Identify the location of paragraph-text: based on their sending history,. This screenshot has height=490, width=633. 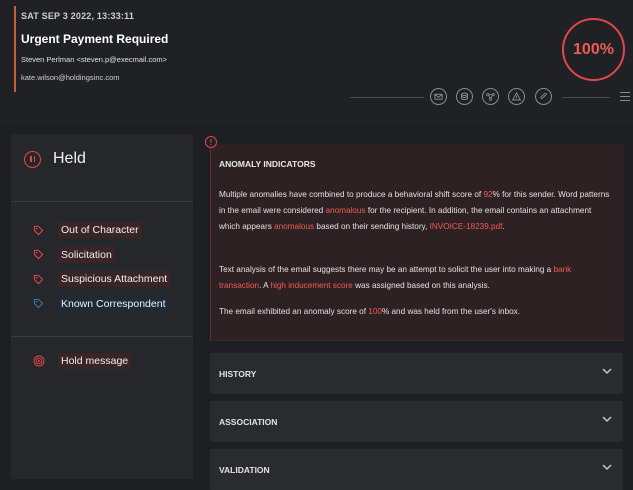
(372, 226).